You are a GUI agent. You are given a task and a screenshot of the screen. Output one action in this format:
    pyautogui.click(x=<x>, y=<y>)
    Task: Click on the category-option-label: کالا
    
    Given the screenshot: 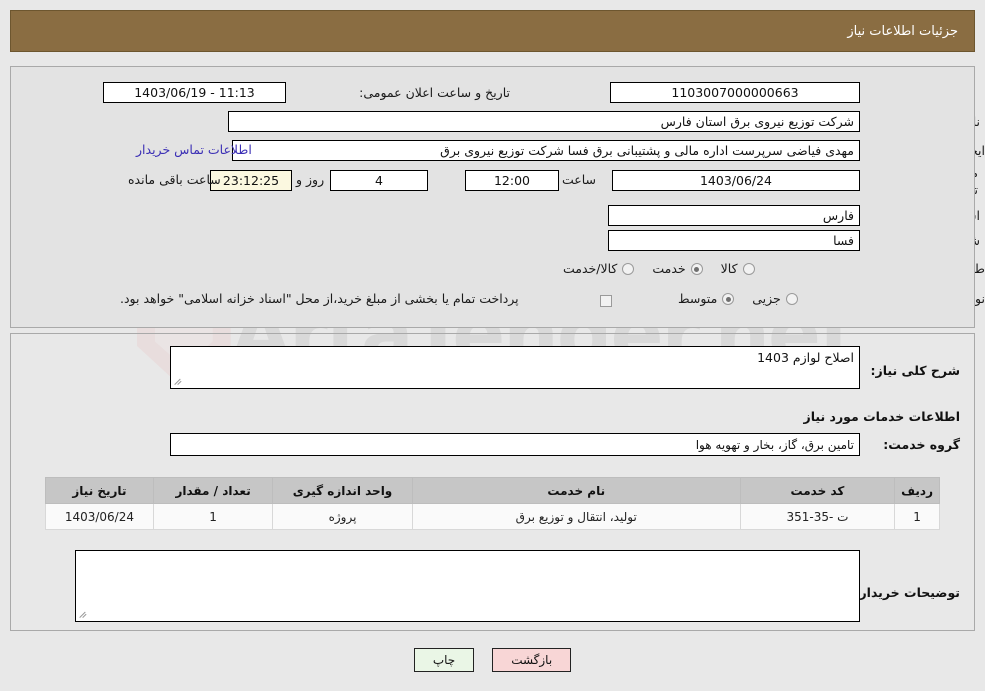 What is the action you would take?
    pyautogui.click(x=729, y=268)
    